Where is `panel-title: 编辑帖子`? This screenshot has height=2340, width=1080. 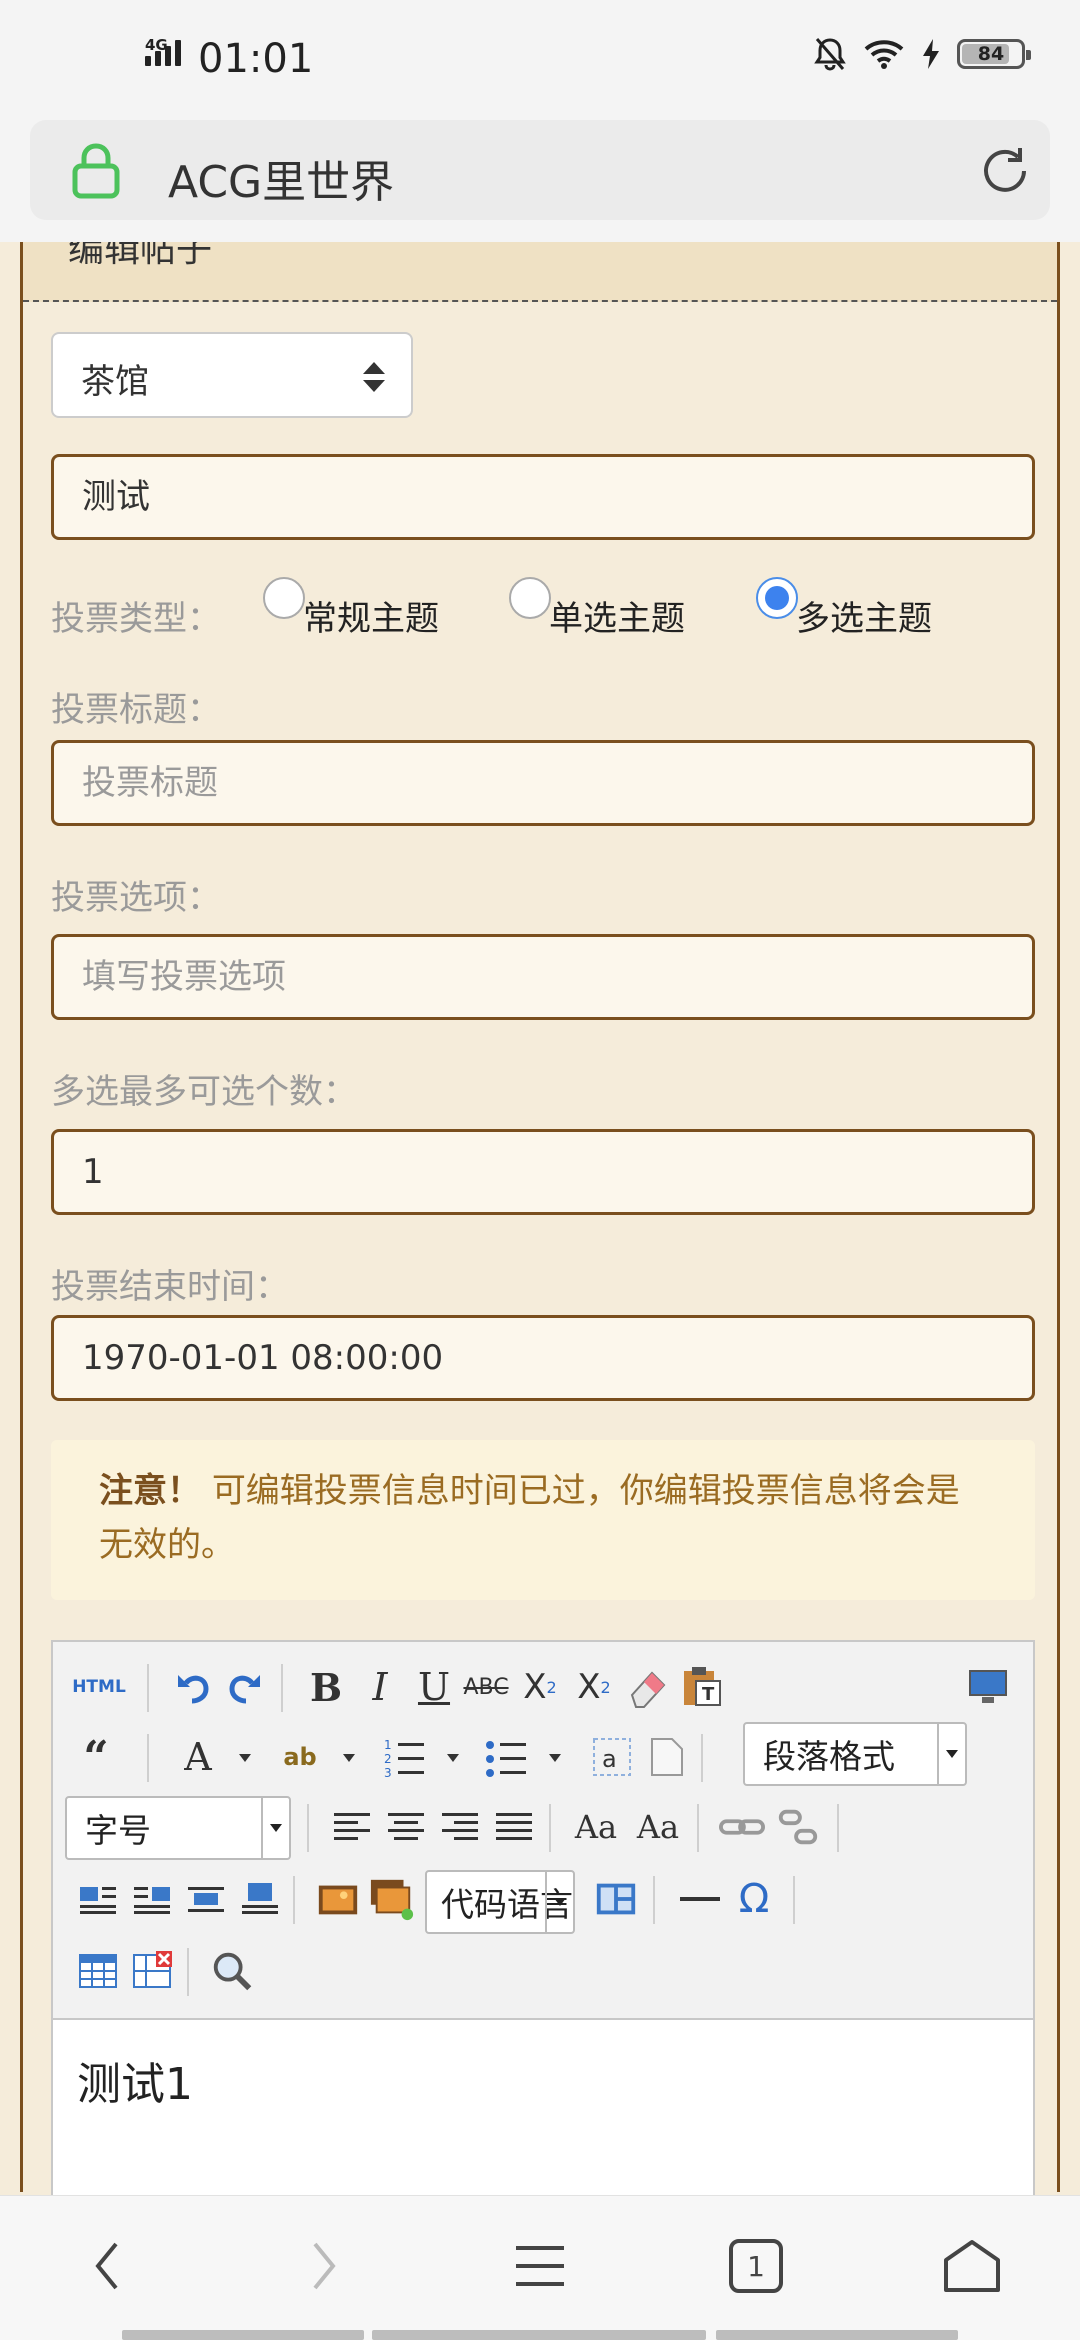
panel-title: 编辑帖子 is located at coordinates (140, 256).